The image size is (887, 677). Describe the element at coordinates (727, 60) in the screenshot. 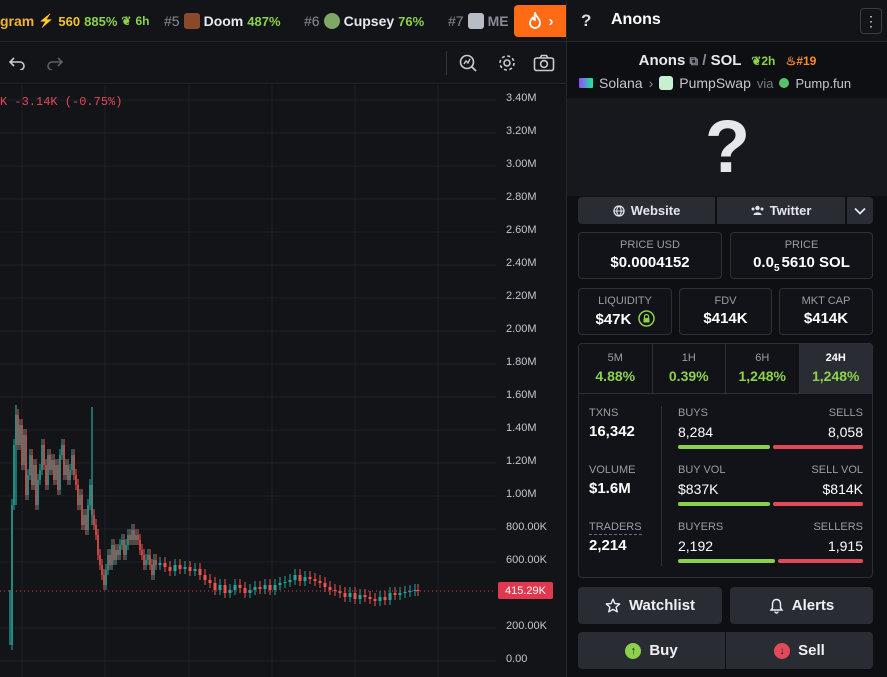

I see `pair-title: Anons ⧉ / SOL ❦2h ♨#19` at that location.